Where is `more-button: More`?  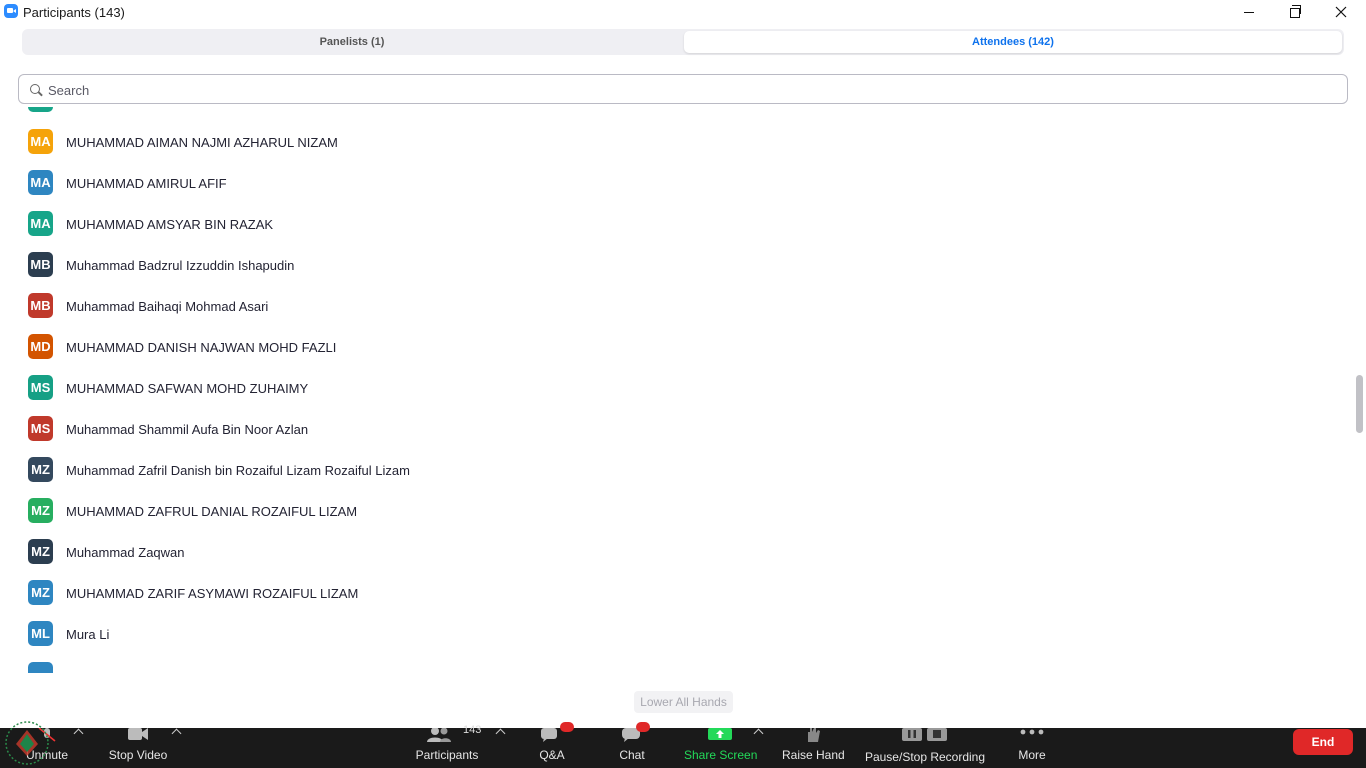
more-button: More is located at coordinates (1032, 748).